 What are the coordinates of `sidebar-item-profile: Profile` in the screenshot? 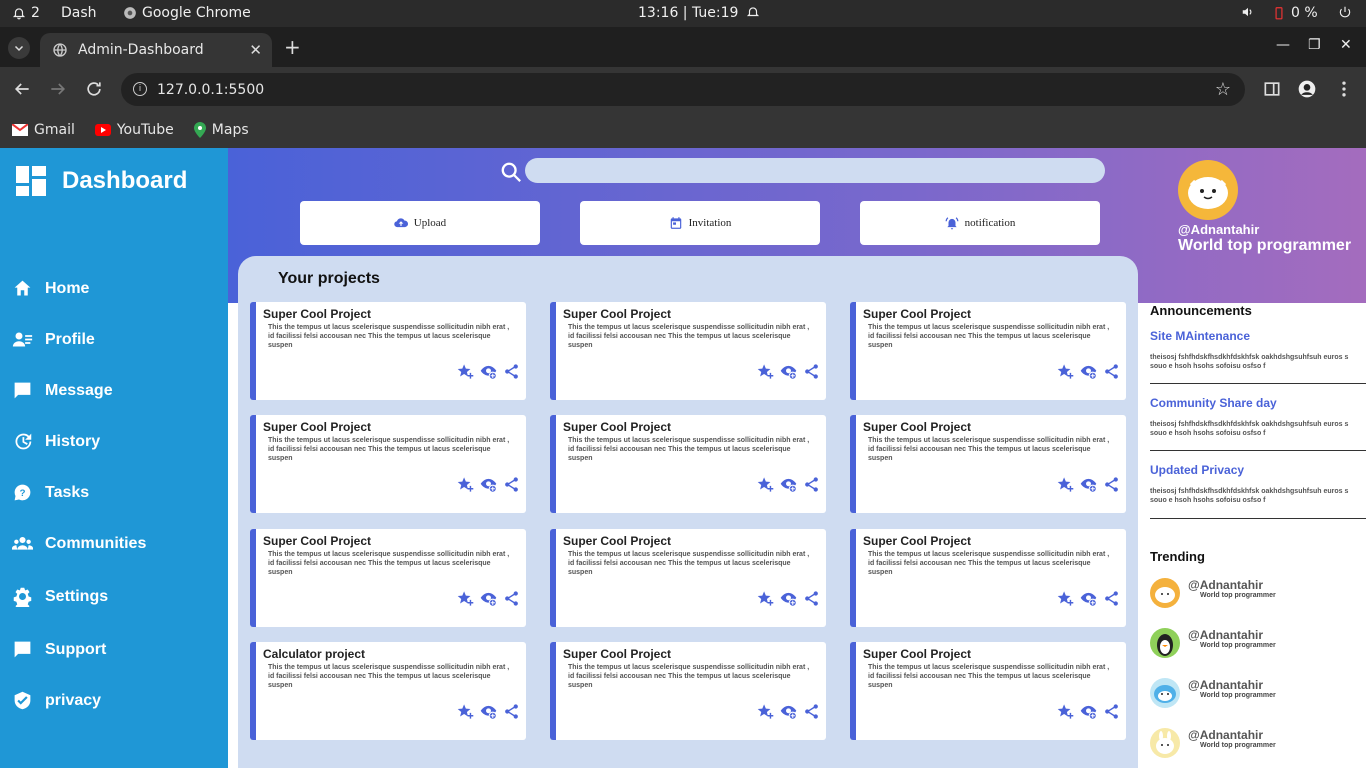 It's located at (114, 339).